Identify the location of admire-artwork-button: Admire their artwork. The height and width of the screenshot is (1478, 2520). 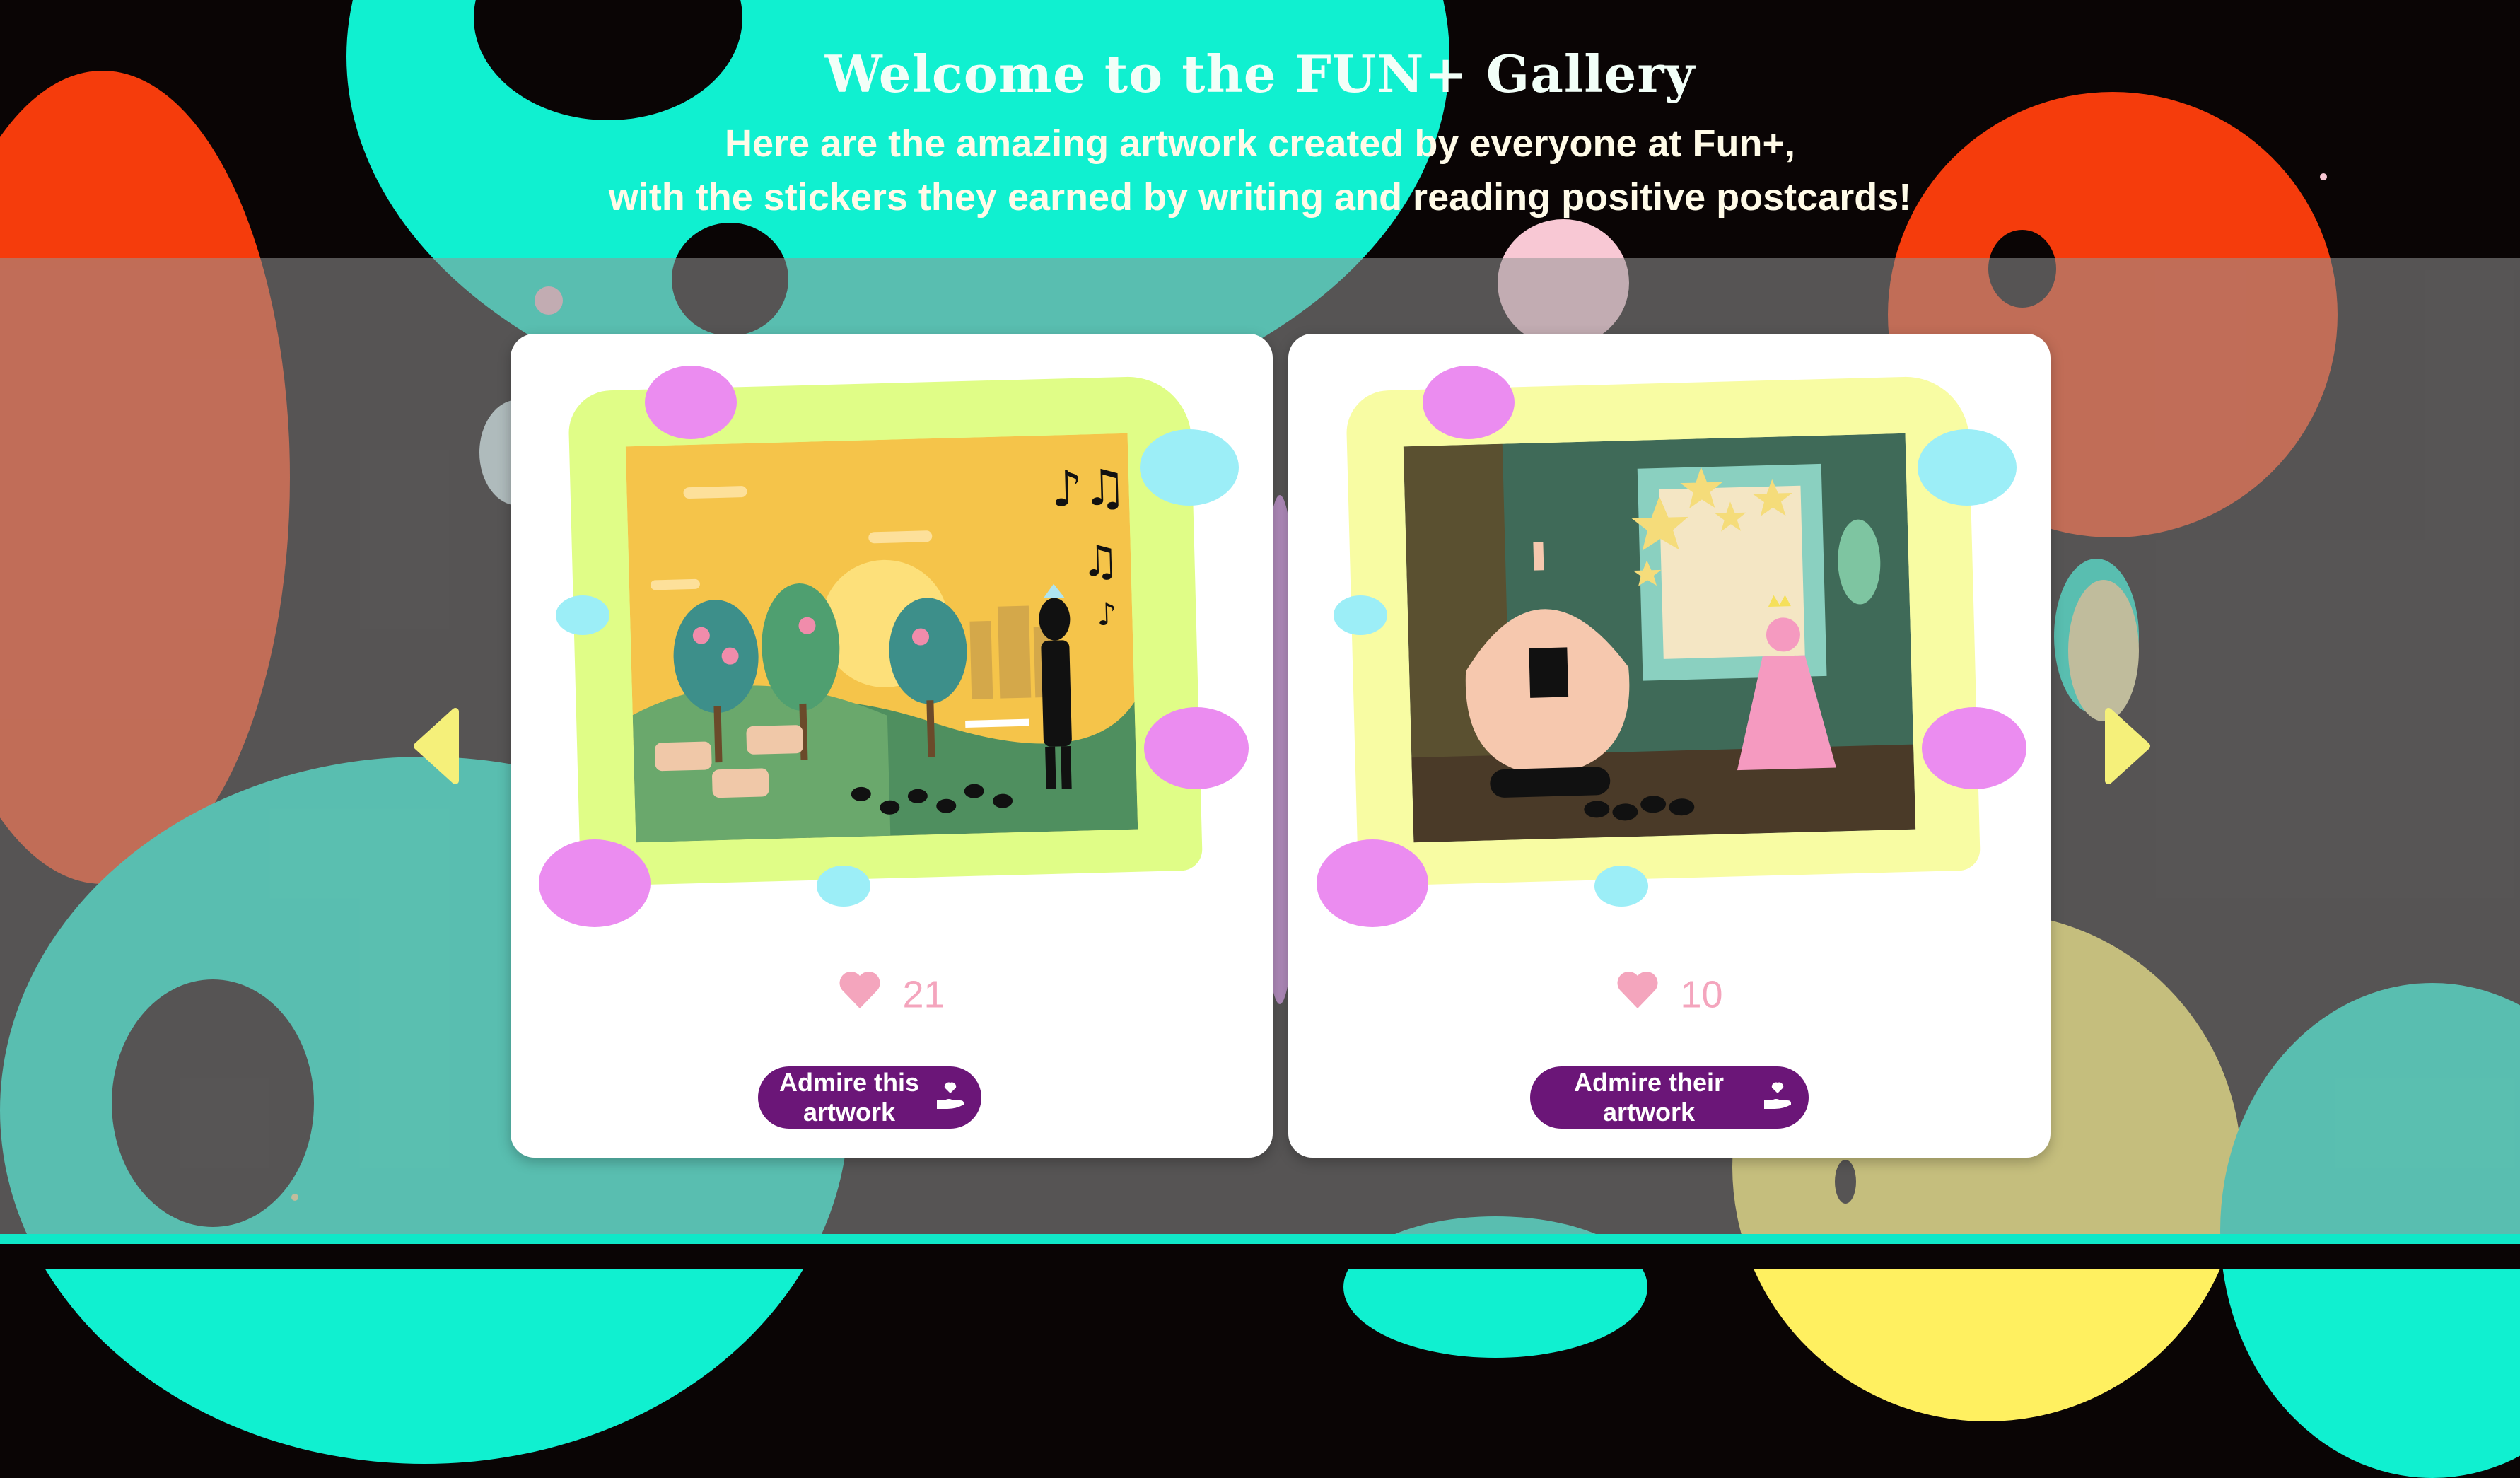
(1669, 1097).